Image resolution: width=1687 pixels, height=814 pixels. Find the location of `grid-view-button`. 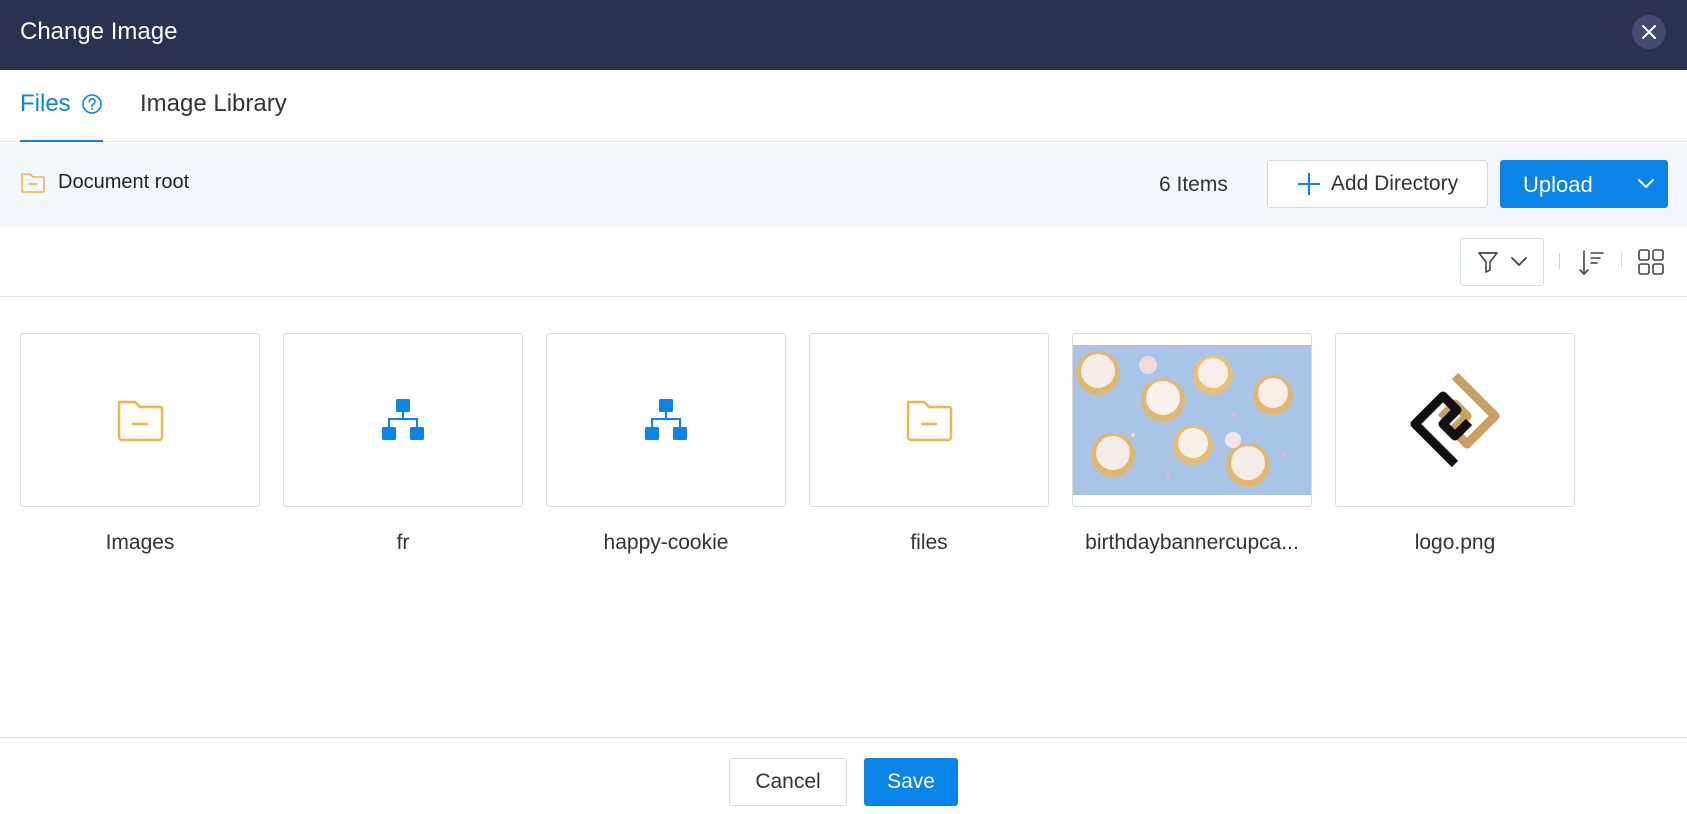

grid-view-button is located at coordinates (1652, 263).